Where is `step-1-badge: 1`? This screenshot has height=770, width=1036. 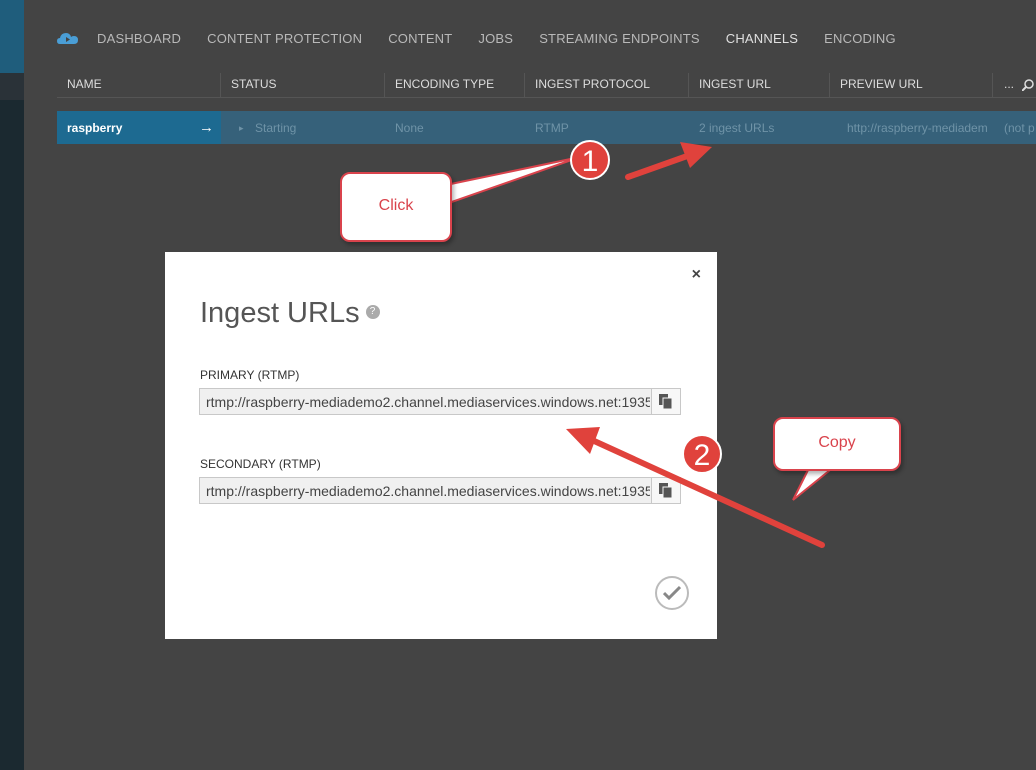 step-1-badge: 1 is located at coordinates (590, 160).